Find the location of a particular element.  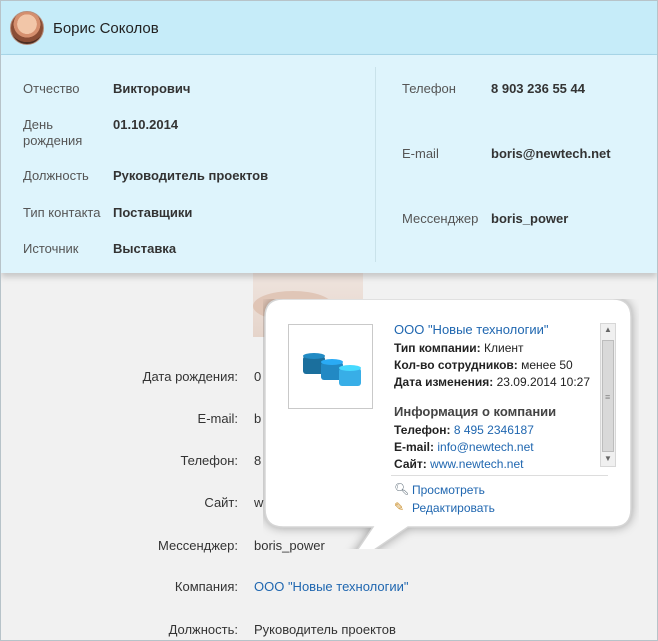

patronymic-label: Отчество is located at coordinates (51, 88).